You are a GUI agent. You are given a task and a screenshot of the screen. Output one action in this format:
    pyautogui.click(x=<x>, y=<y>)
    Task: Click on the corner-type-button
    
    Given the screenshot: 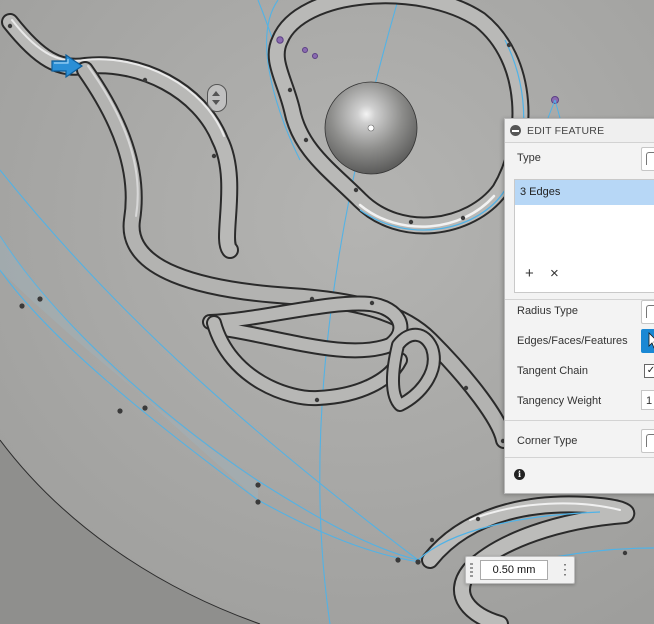 What is the action you would take?
    pyautogui.click(x=647, y=441)
    